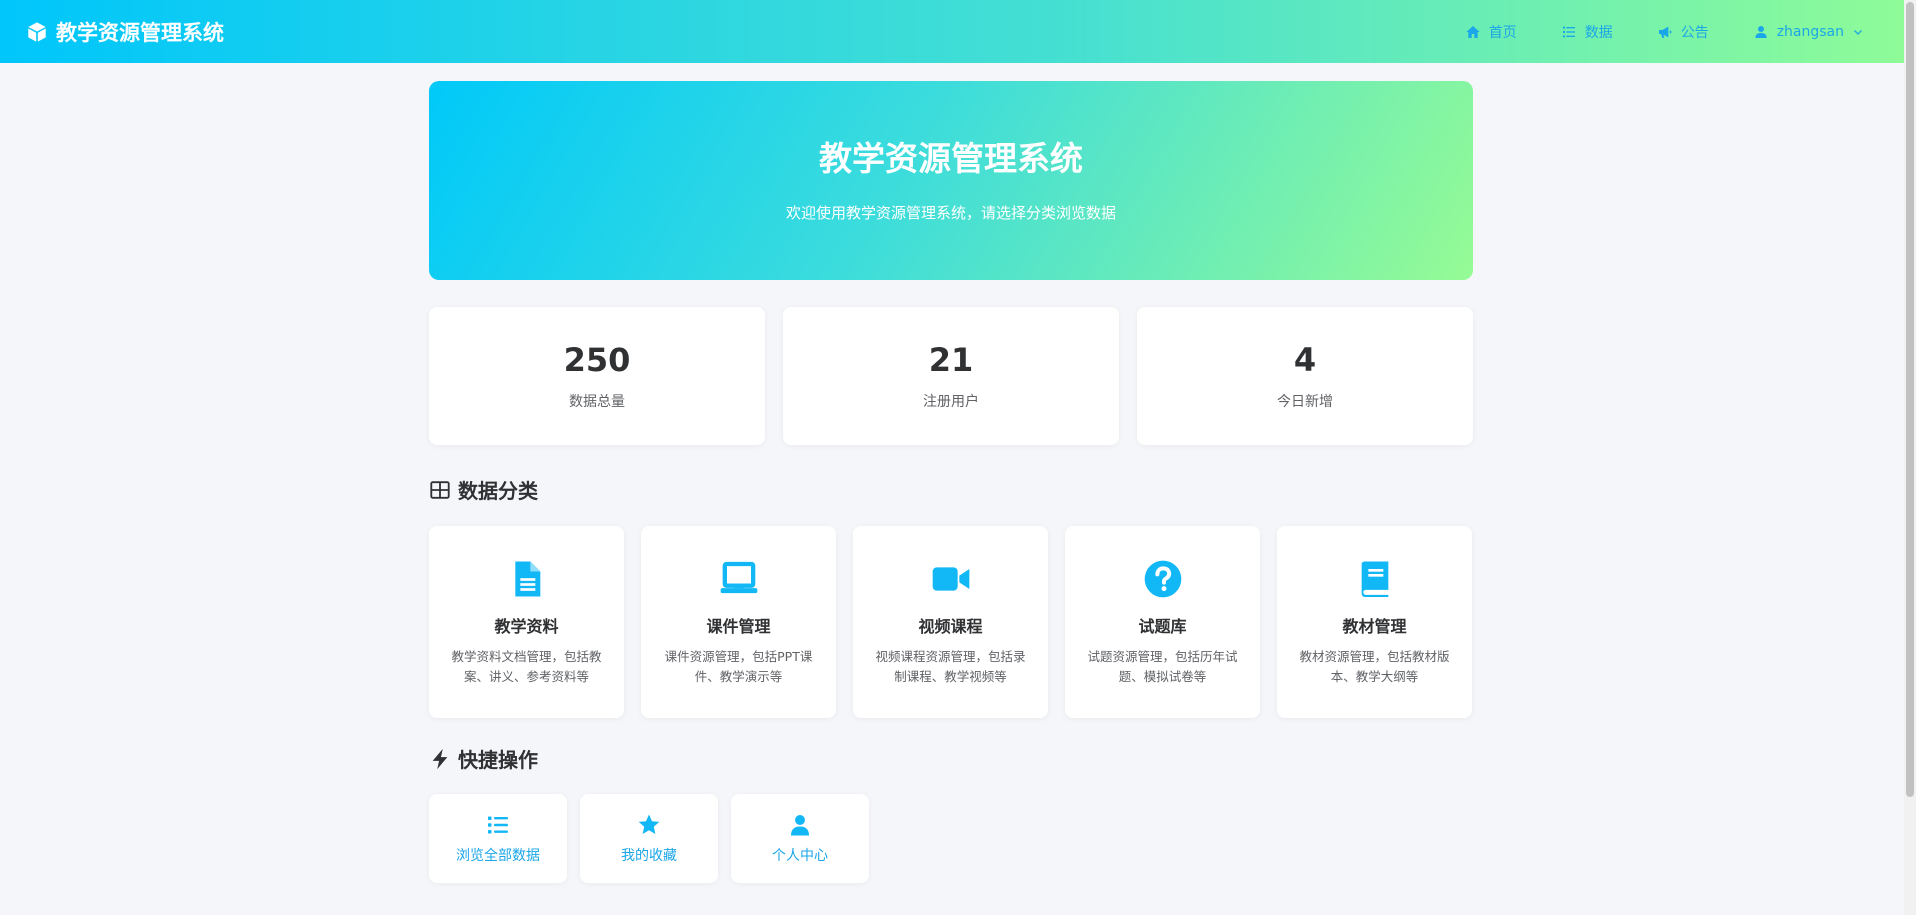  I want to click on category-card-video-courses: 视频课程 视频课程资源管理，包括录制课程、教学视频等, so click(950, 622).